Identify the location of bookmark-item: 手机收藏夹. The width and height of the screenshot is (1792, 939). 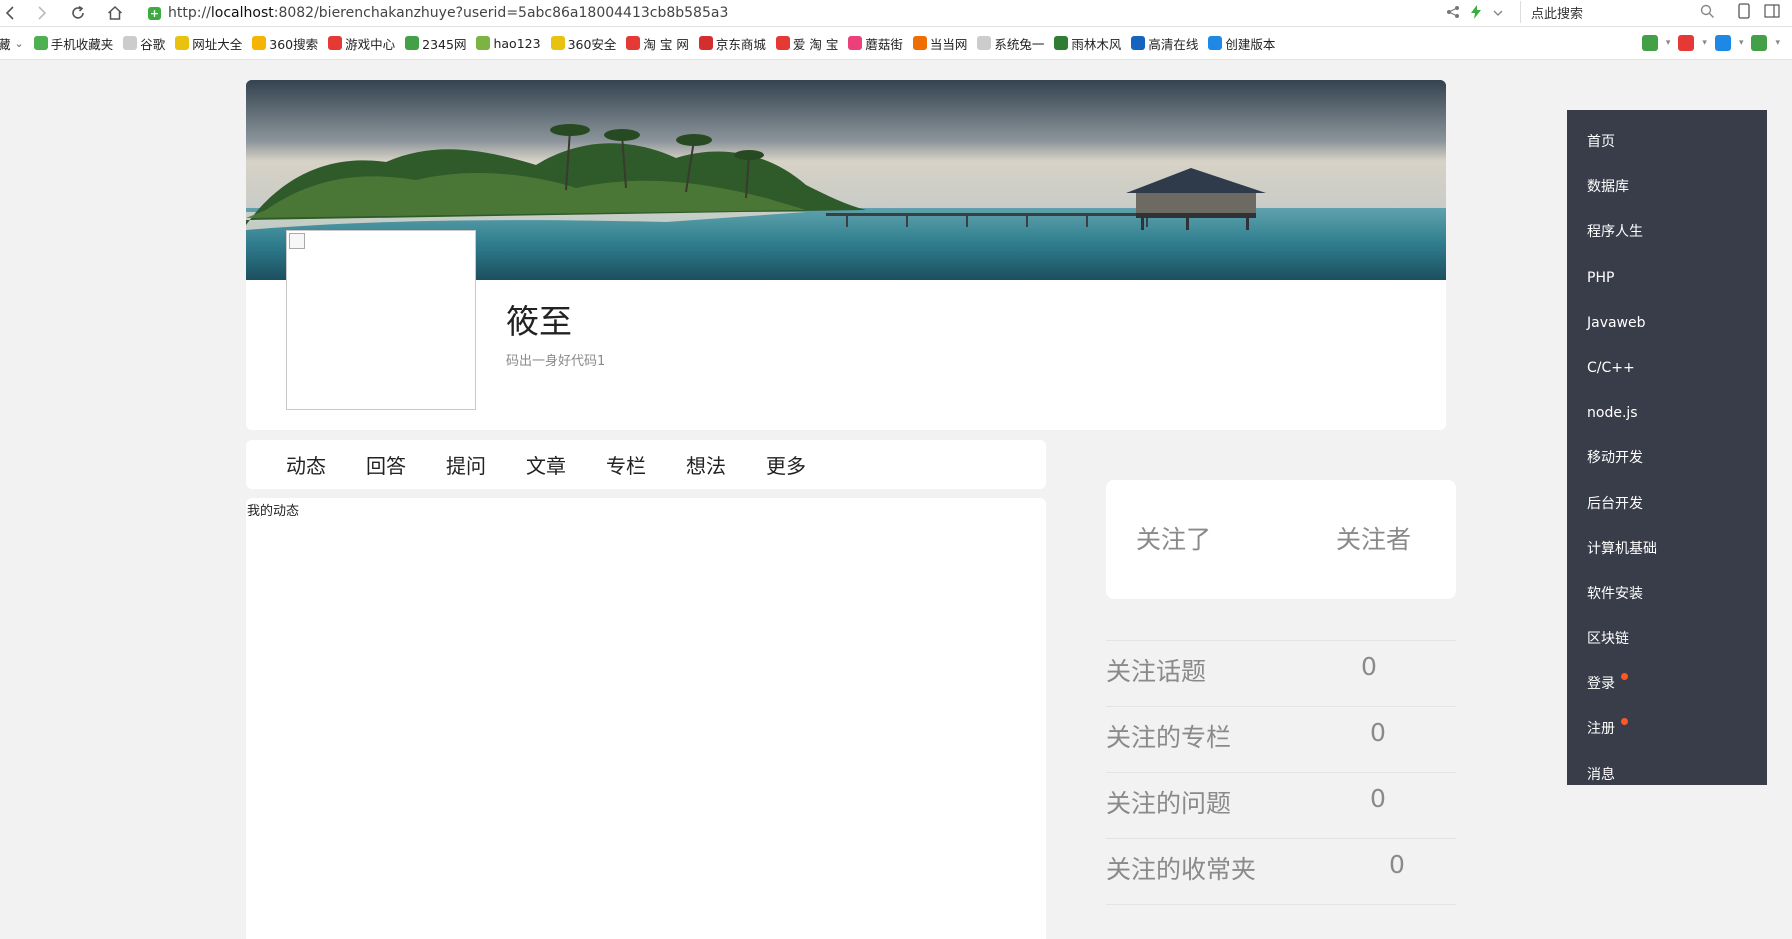
(73, 43).